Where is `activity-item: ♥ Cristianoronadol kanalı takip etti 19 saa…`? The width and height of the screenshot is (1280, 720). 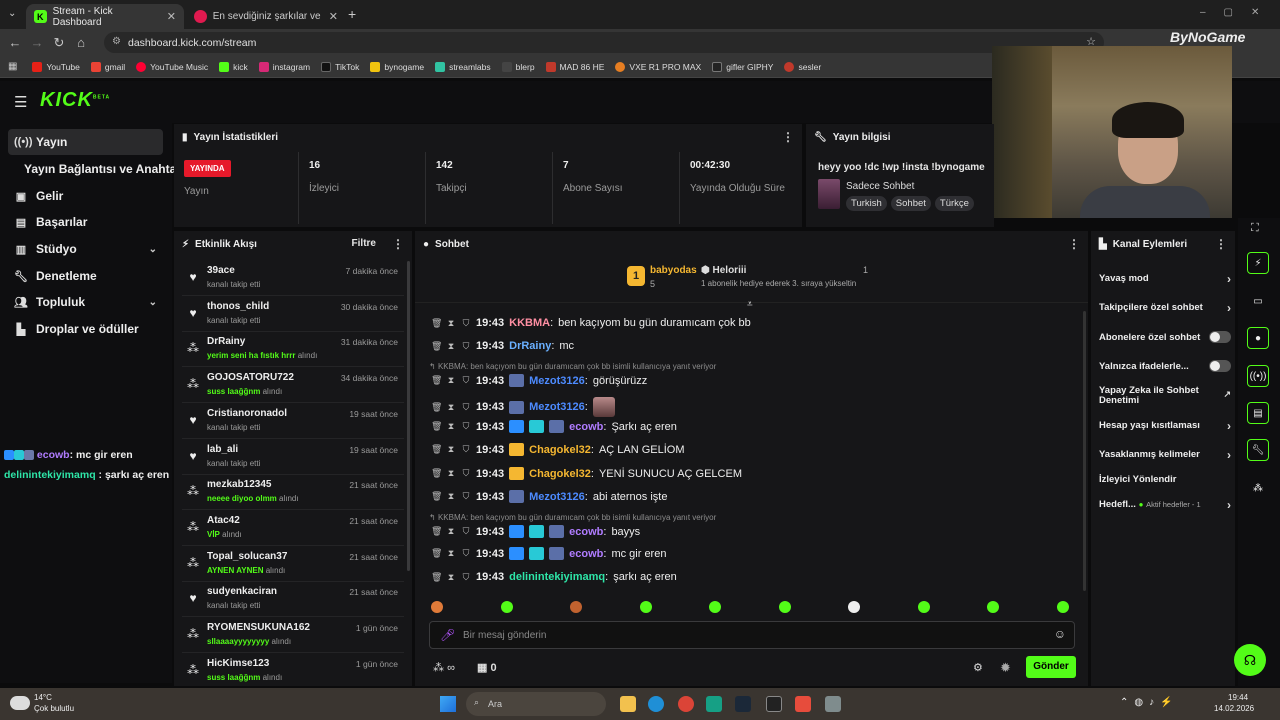
activity-item: ♥ Cristianoronadol kanalı takip etti 19 saa… is located at coordinates (293, 421).